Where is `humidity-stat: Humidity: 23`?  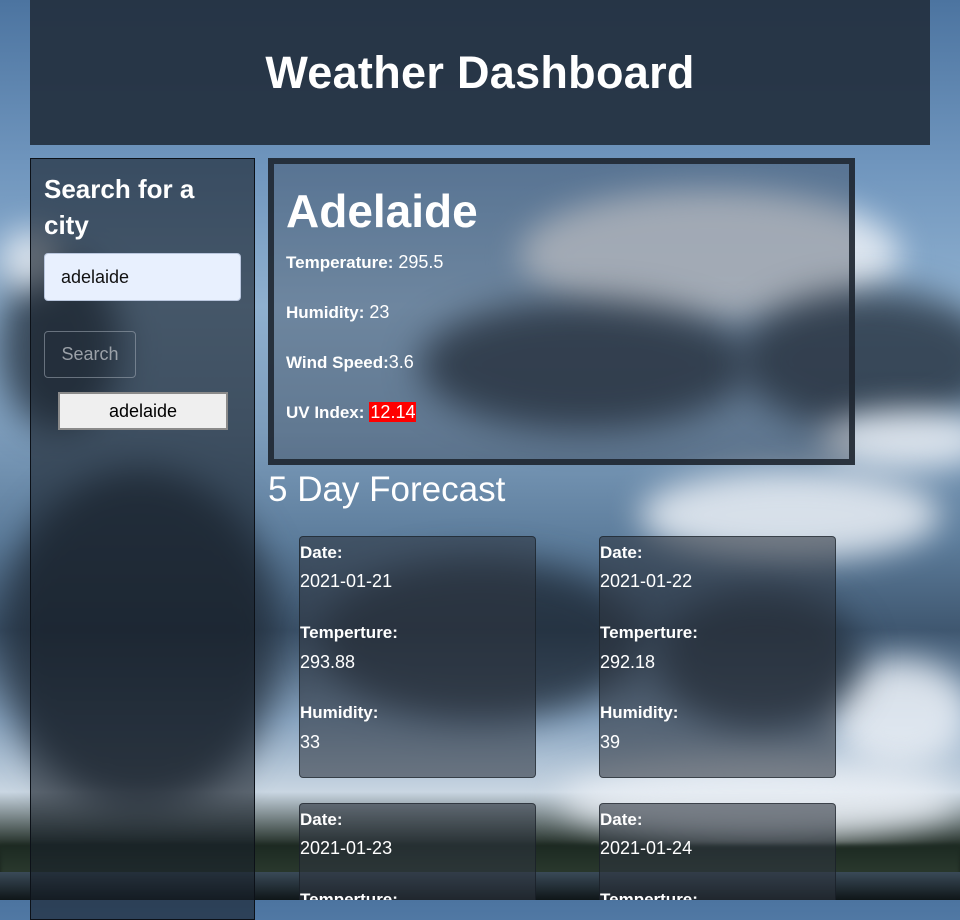
humidity-stat: Humidity: 23 is located at coordinates (337, 312).